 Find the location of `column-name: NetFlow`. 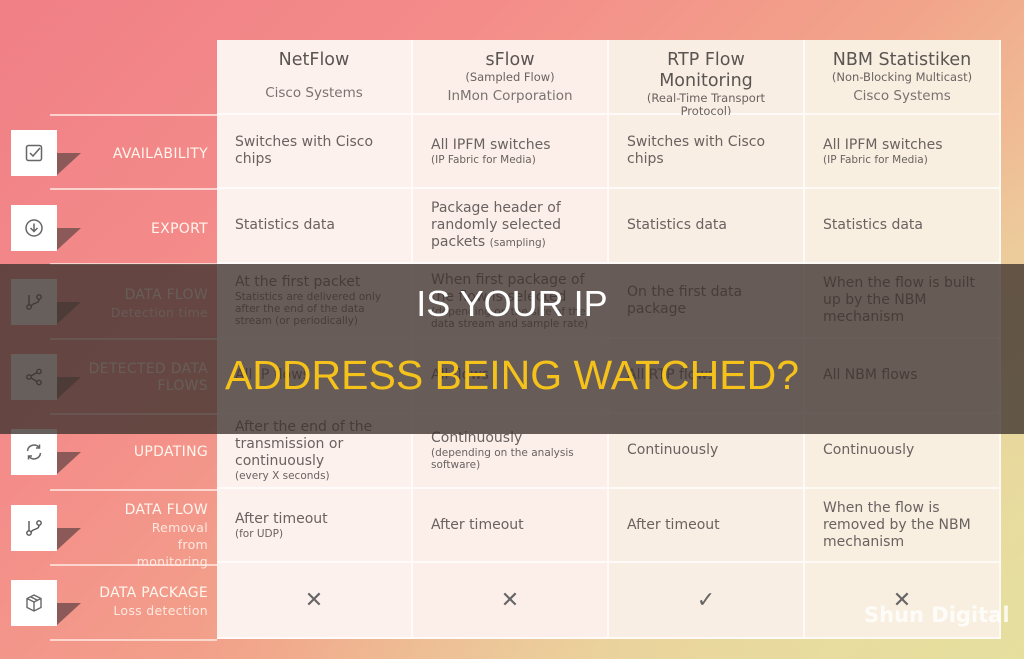

column-name: NetFlow is located at coordinates (314, 60).